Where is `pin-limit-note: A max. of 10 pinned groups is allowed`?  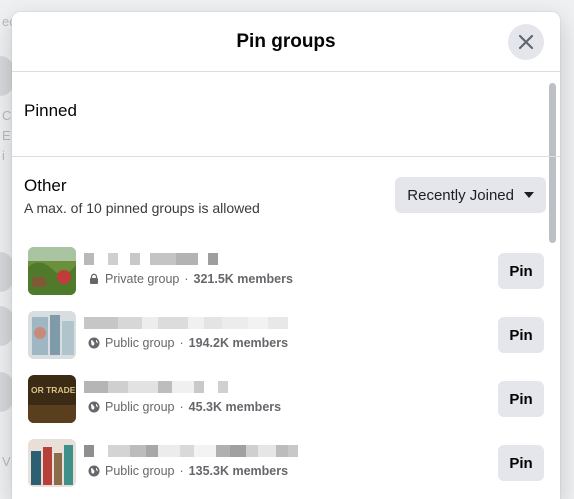 pin-limit-note: A max. of 10 pinned groups is allowed is located at coordinates (142, 208).